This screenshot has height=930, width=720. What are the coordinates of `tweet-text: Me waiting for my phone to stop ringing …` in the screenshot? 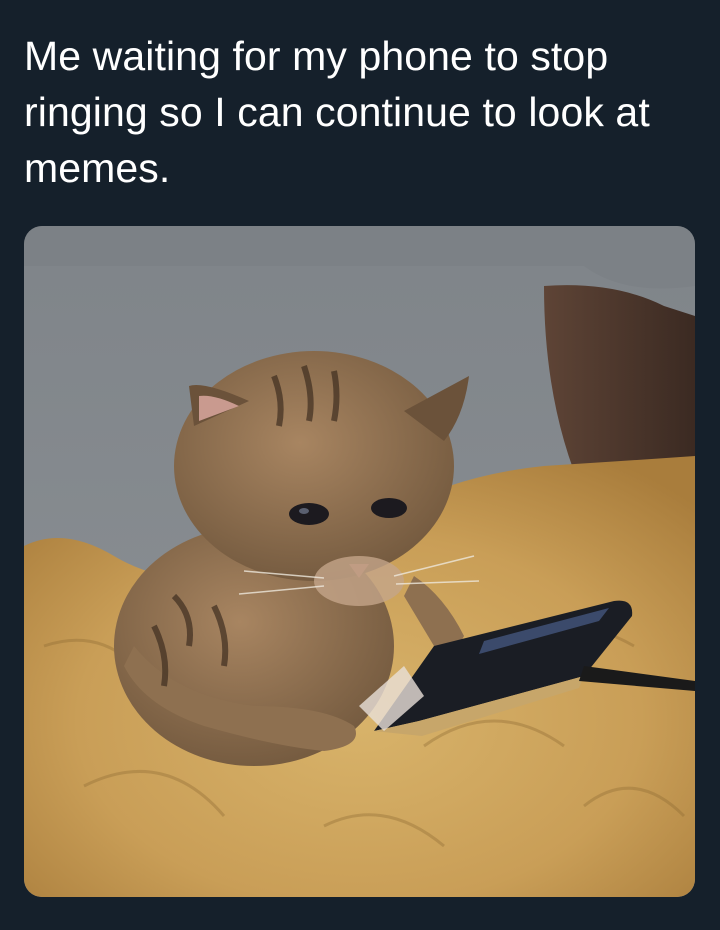 It's located at (337, 112).